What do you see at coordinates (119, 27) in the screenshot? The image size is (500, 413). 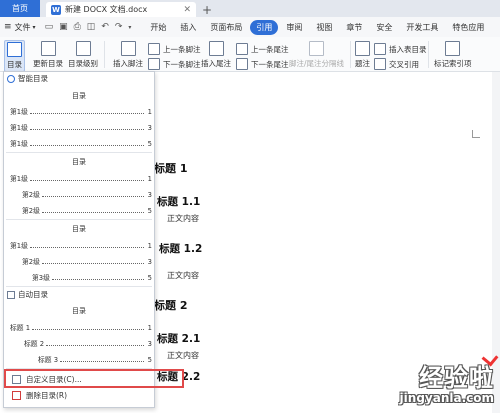 I see `redo-icon: ↷` at bounding box center [119, 27].